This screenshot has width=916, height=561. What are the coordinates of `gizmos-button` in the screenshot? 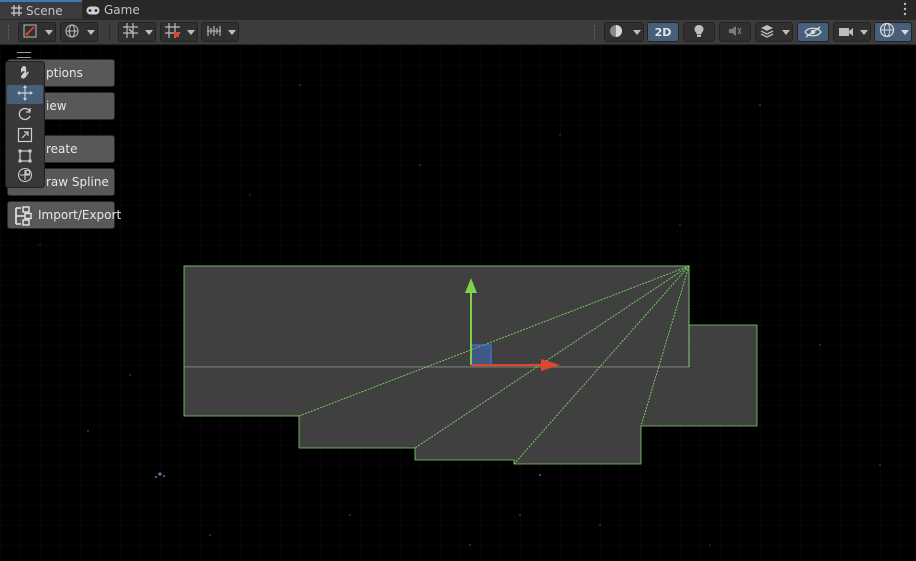 It's located at (893, 32).